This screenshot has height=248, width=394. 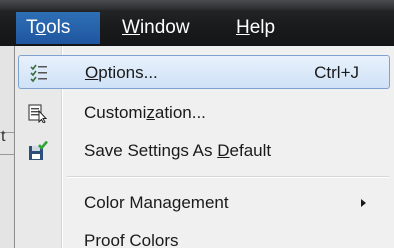 I want to click on background-text: t, so click(x=3, y=136).